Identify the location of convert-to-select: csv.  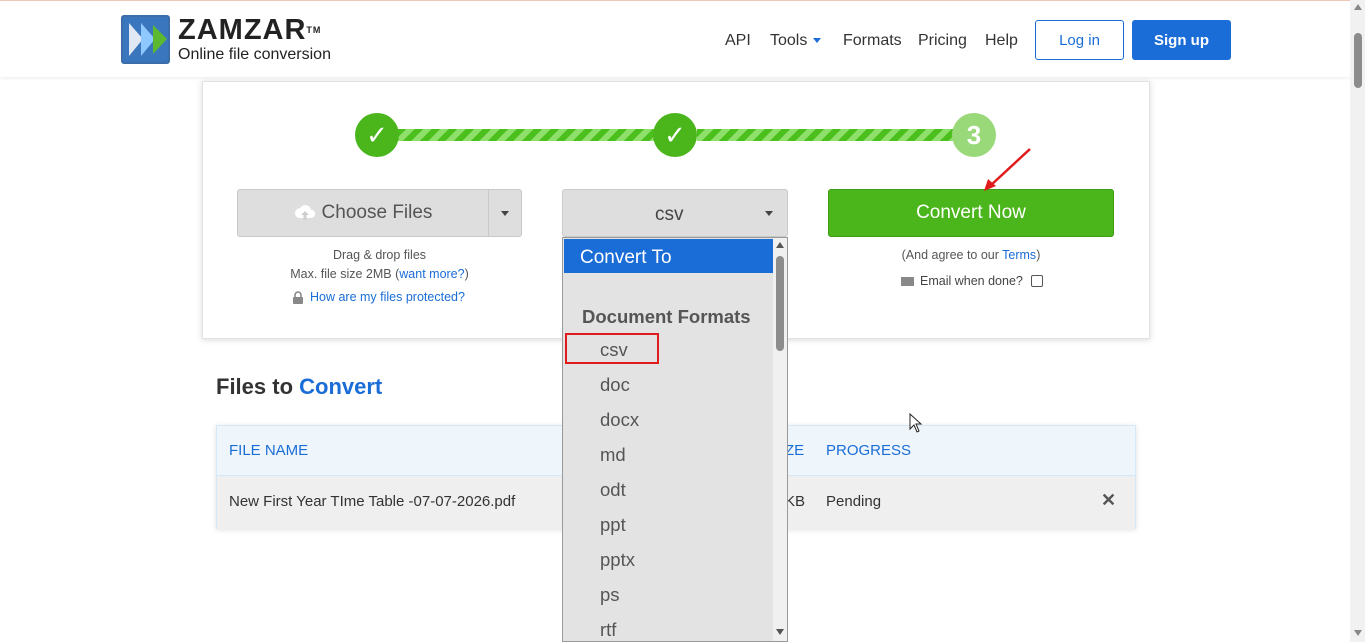
(675, 213).